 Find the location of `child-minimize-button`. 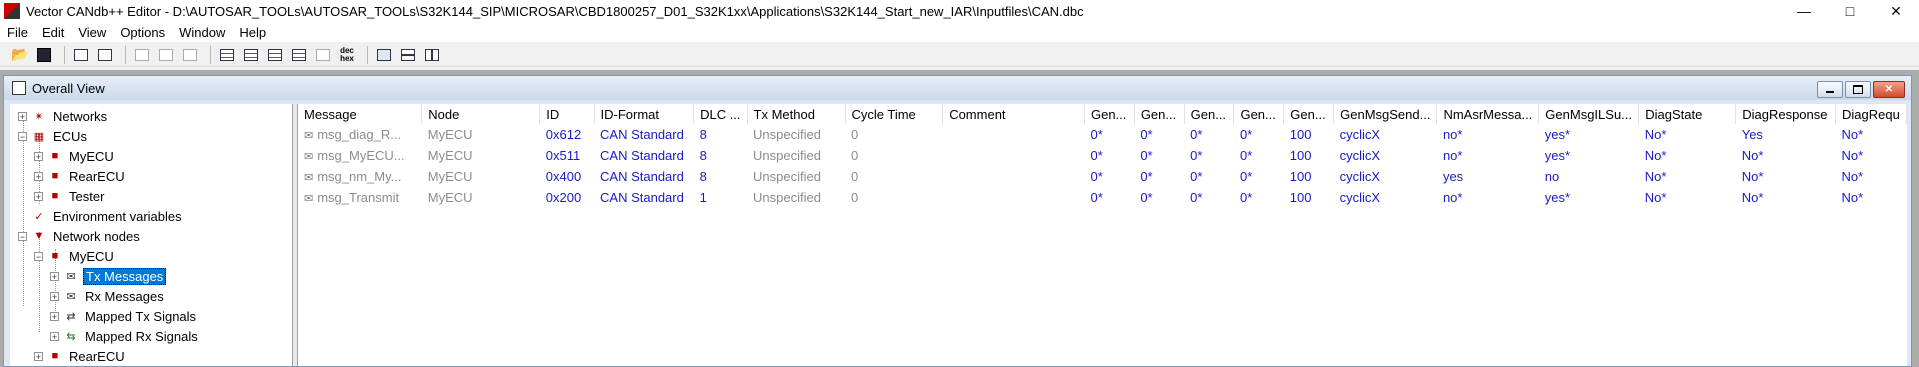

child-minimize-button is located at coordinates (1830, 89).